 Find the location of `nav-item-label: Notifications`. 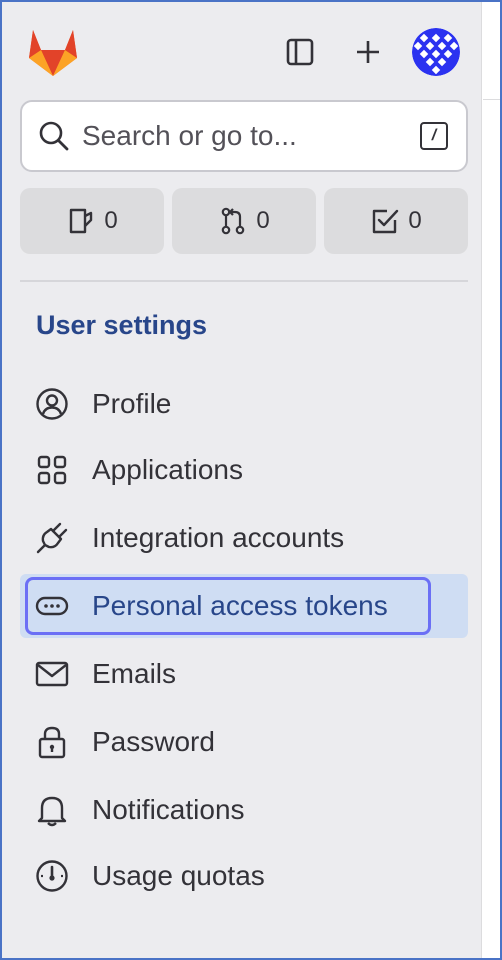

nav-item-label: Notifications is located at coordinates (168, 809).